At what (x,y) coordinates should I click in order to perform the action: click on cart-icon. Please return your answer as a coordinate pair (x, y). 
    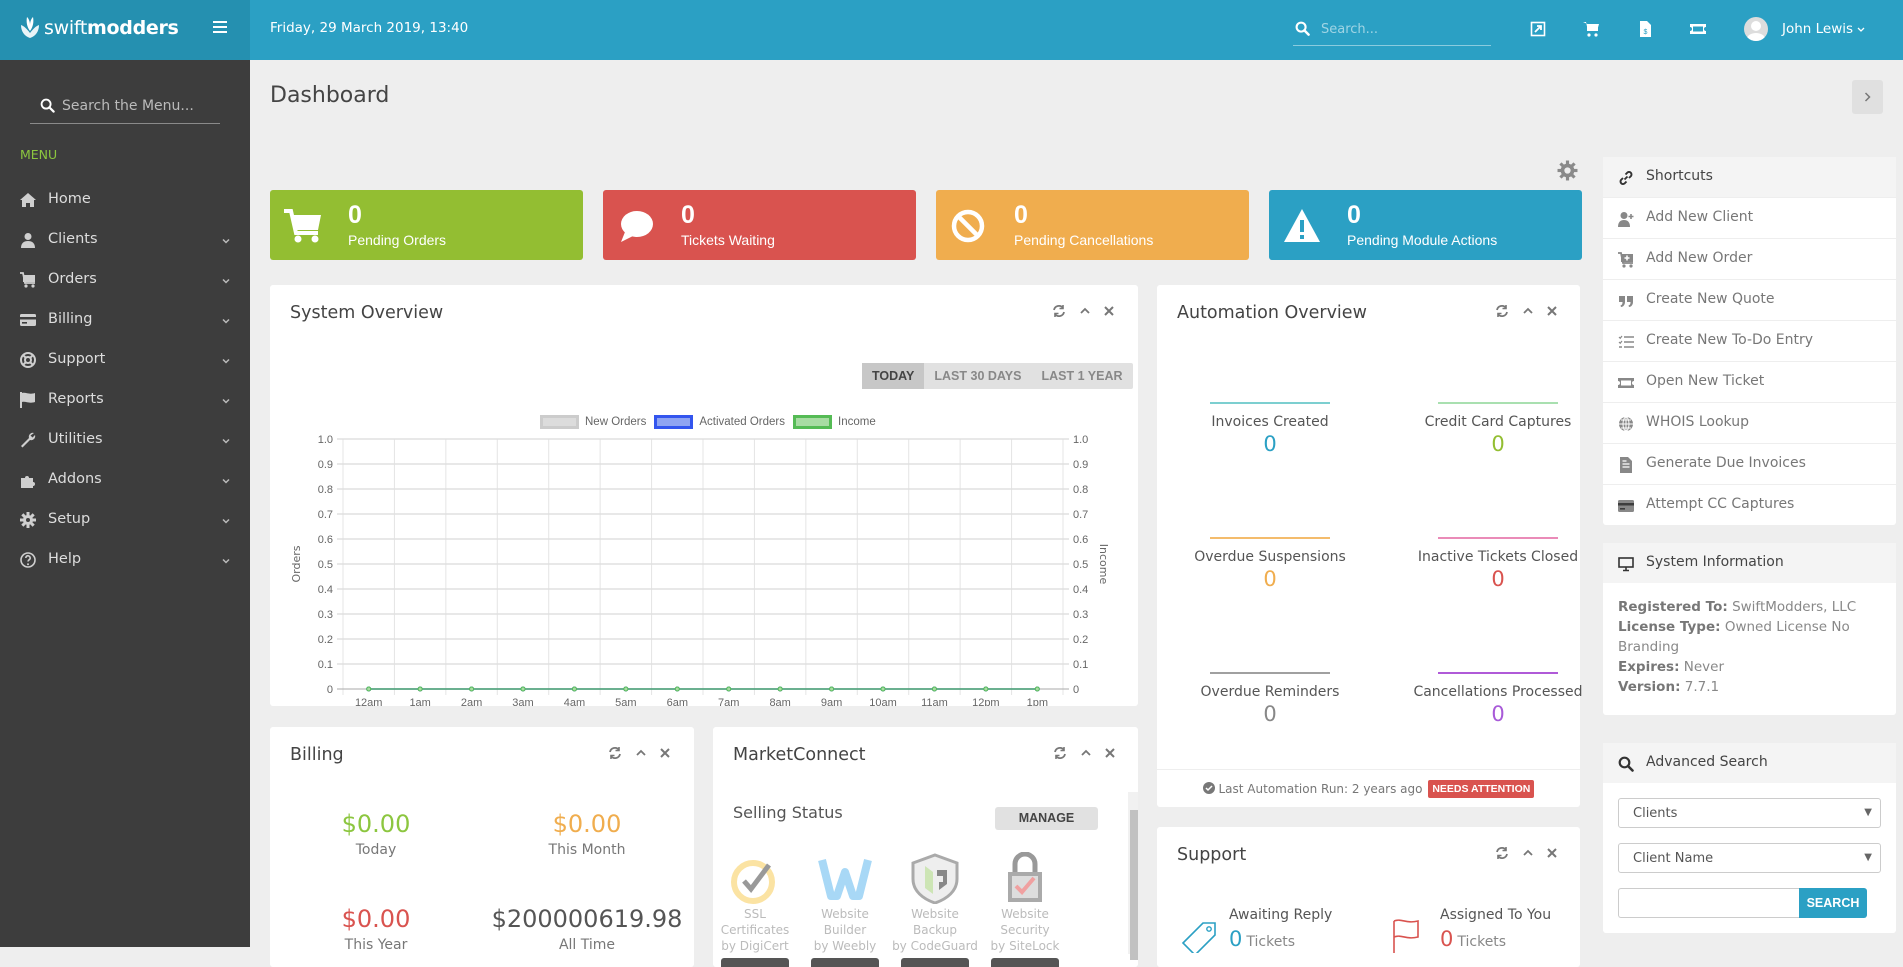
    Looking at the image, I should click on (1591, 29).